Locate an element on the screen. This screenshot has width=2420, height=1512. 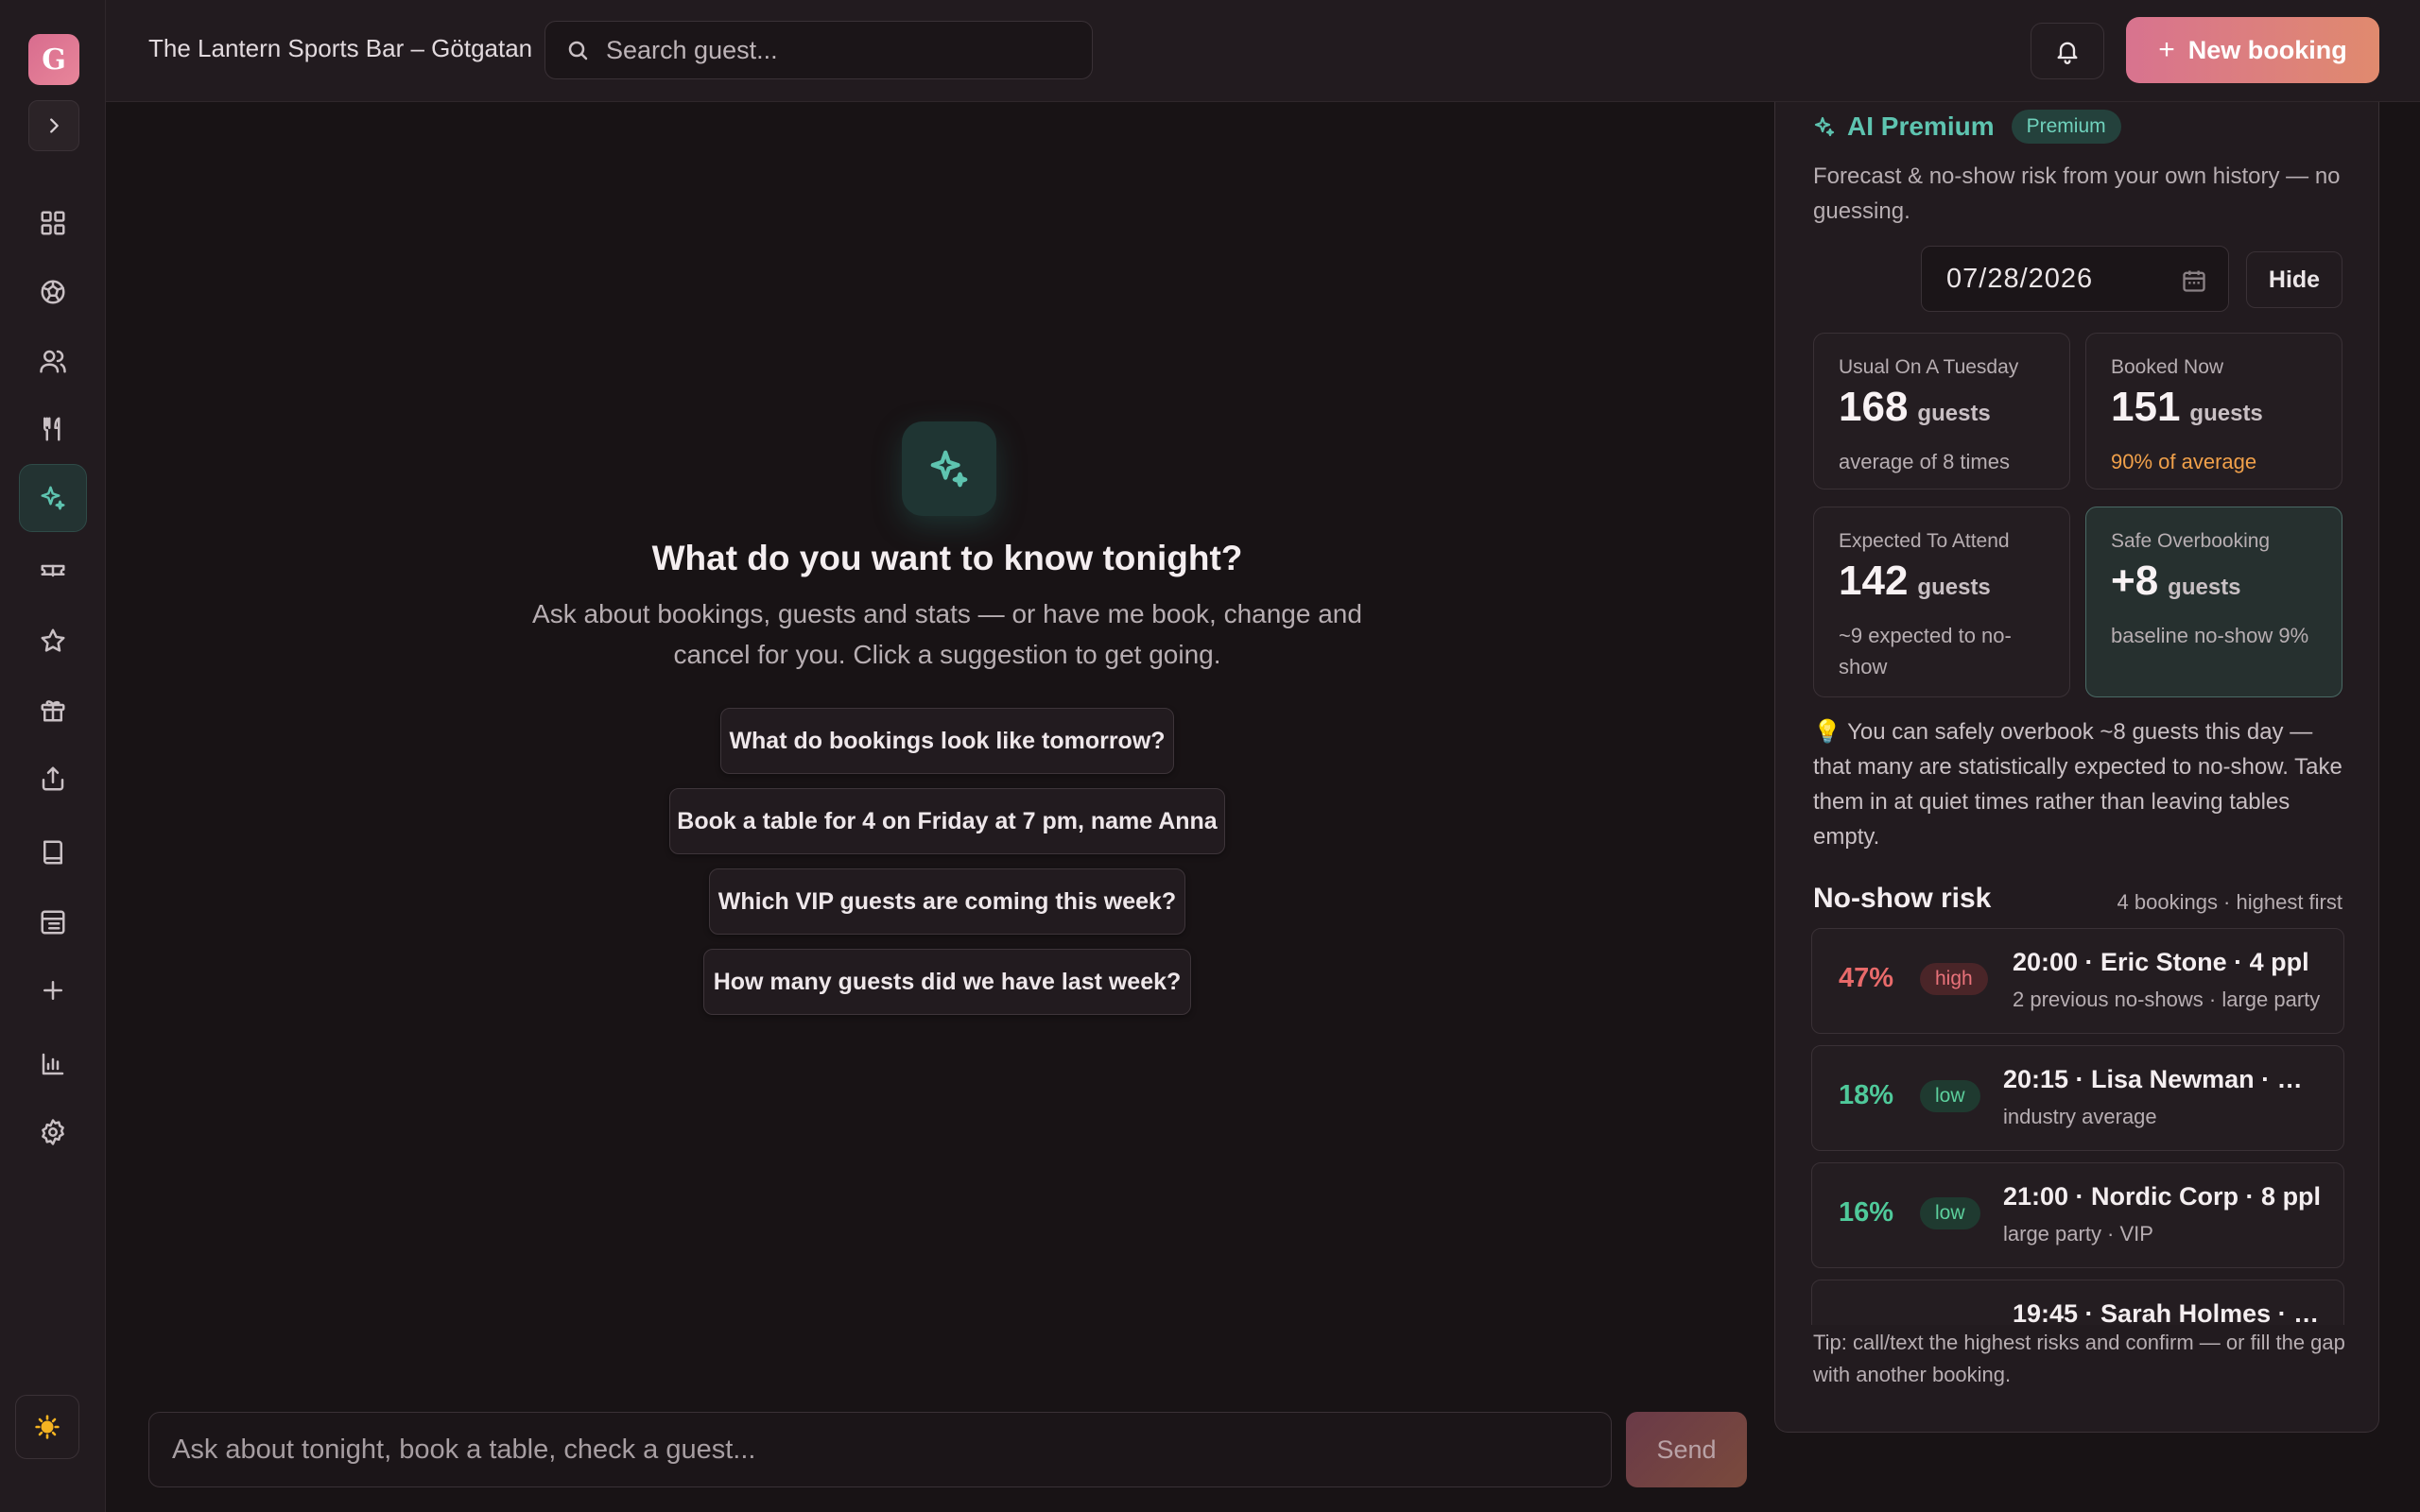
date-picker: 07/28/2026 is located at coordinates (2075, 279).